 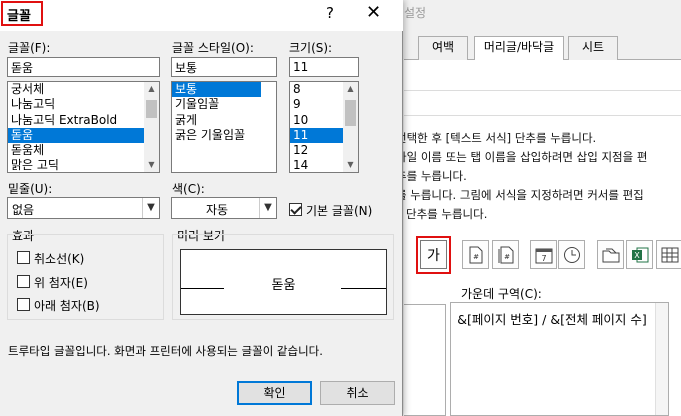 What do you see at coordinates (188, 189) in the screenshot?
I see `color-label: 색(C):` at bounding box center [188, 189].